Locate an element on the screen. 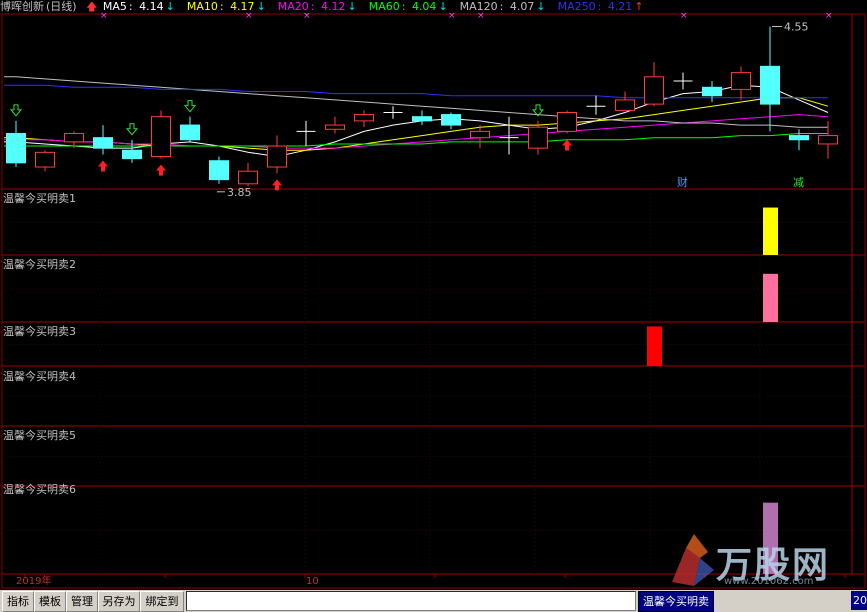 The image size is (867, 612). panel-label-3: 温馨今买明卖3 is located at coordinates (39, 331).